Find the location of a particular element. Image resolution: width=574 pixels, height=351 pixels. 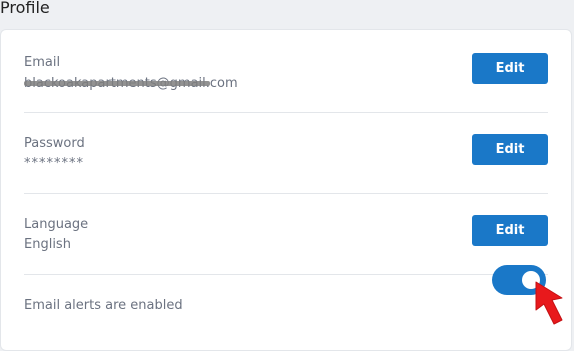

language-value: English is located at coordinates (47, 244).